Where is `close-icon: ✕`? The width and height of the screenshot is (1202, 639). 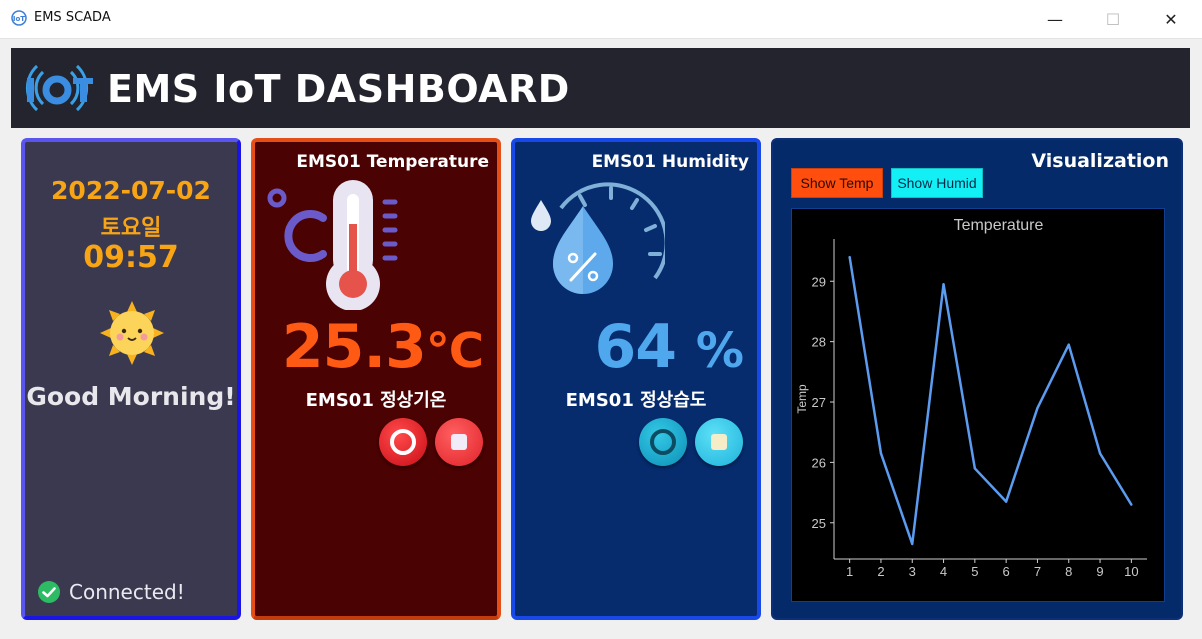
close-icon: ✕ is located at coordinates (1171, 19).